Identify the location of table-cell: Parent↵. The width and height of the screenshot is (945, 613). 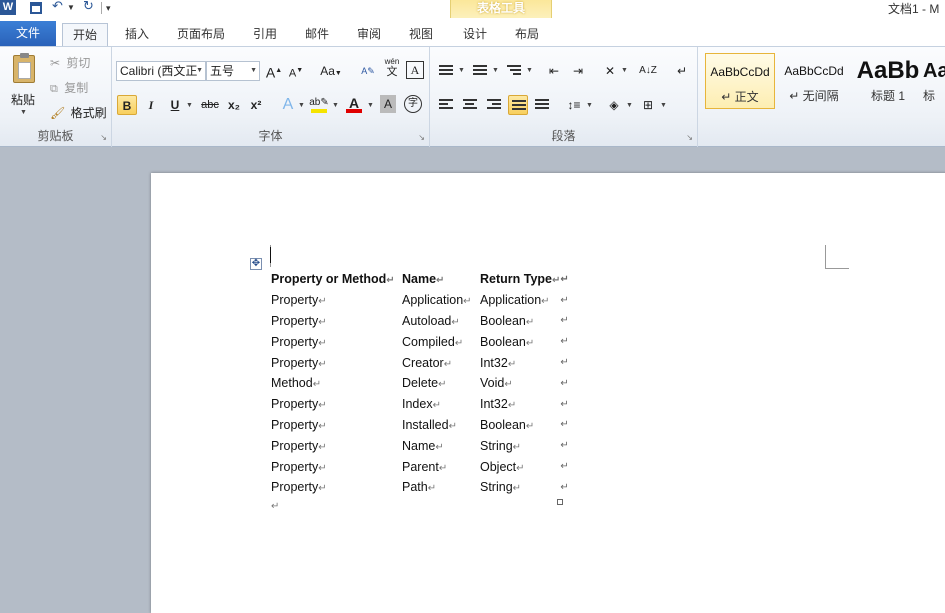
(437, 466).